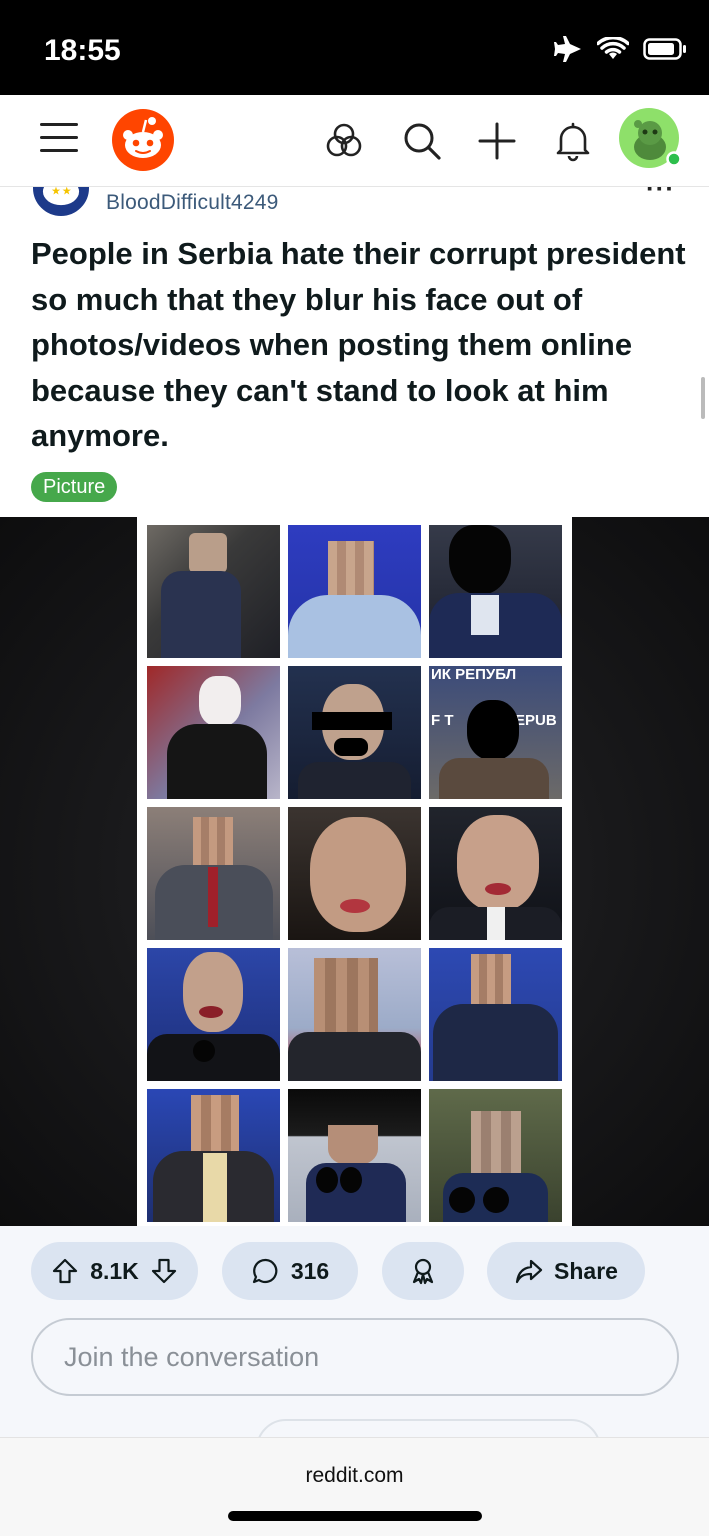 This screenshot has width=709, height=1536. I want to click on share-icon, so click(529, 1271).